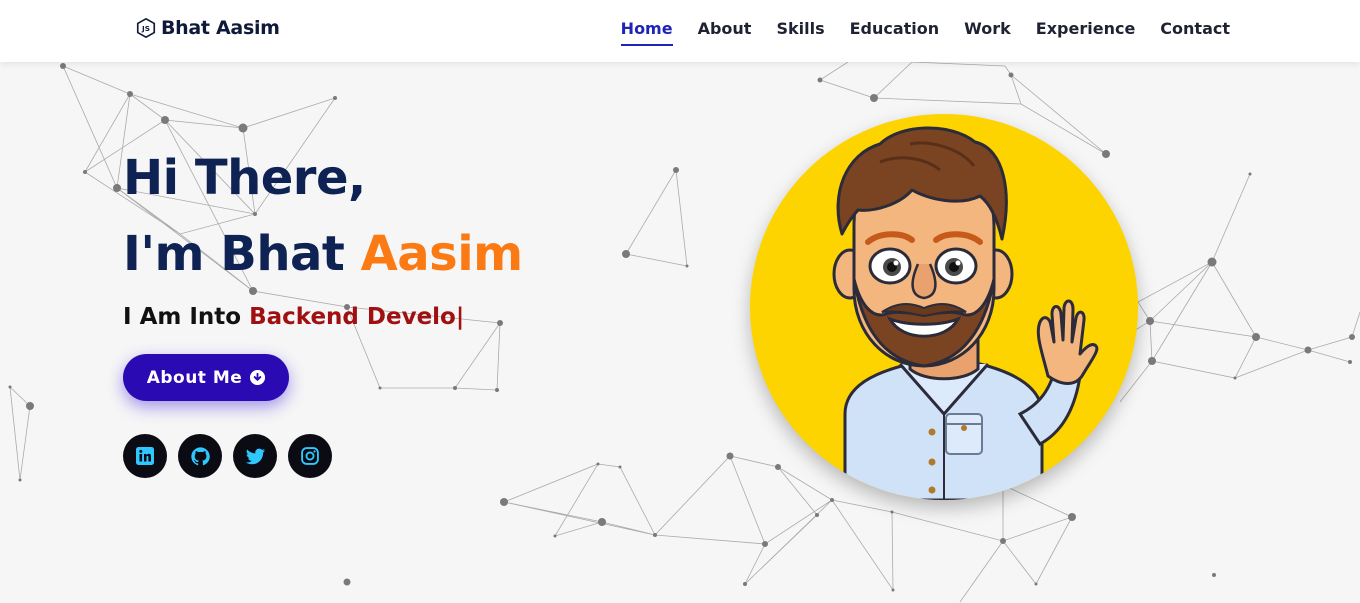  I want to click on logo: JS Bhat Aasim, so click(207, 28).